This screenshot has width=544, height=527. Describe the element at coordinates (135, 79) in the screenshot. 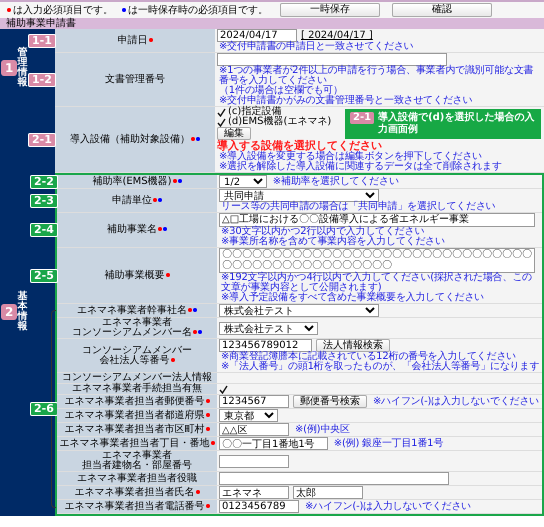

I see `field-label: 文書管理番号` at that location.